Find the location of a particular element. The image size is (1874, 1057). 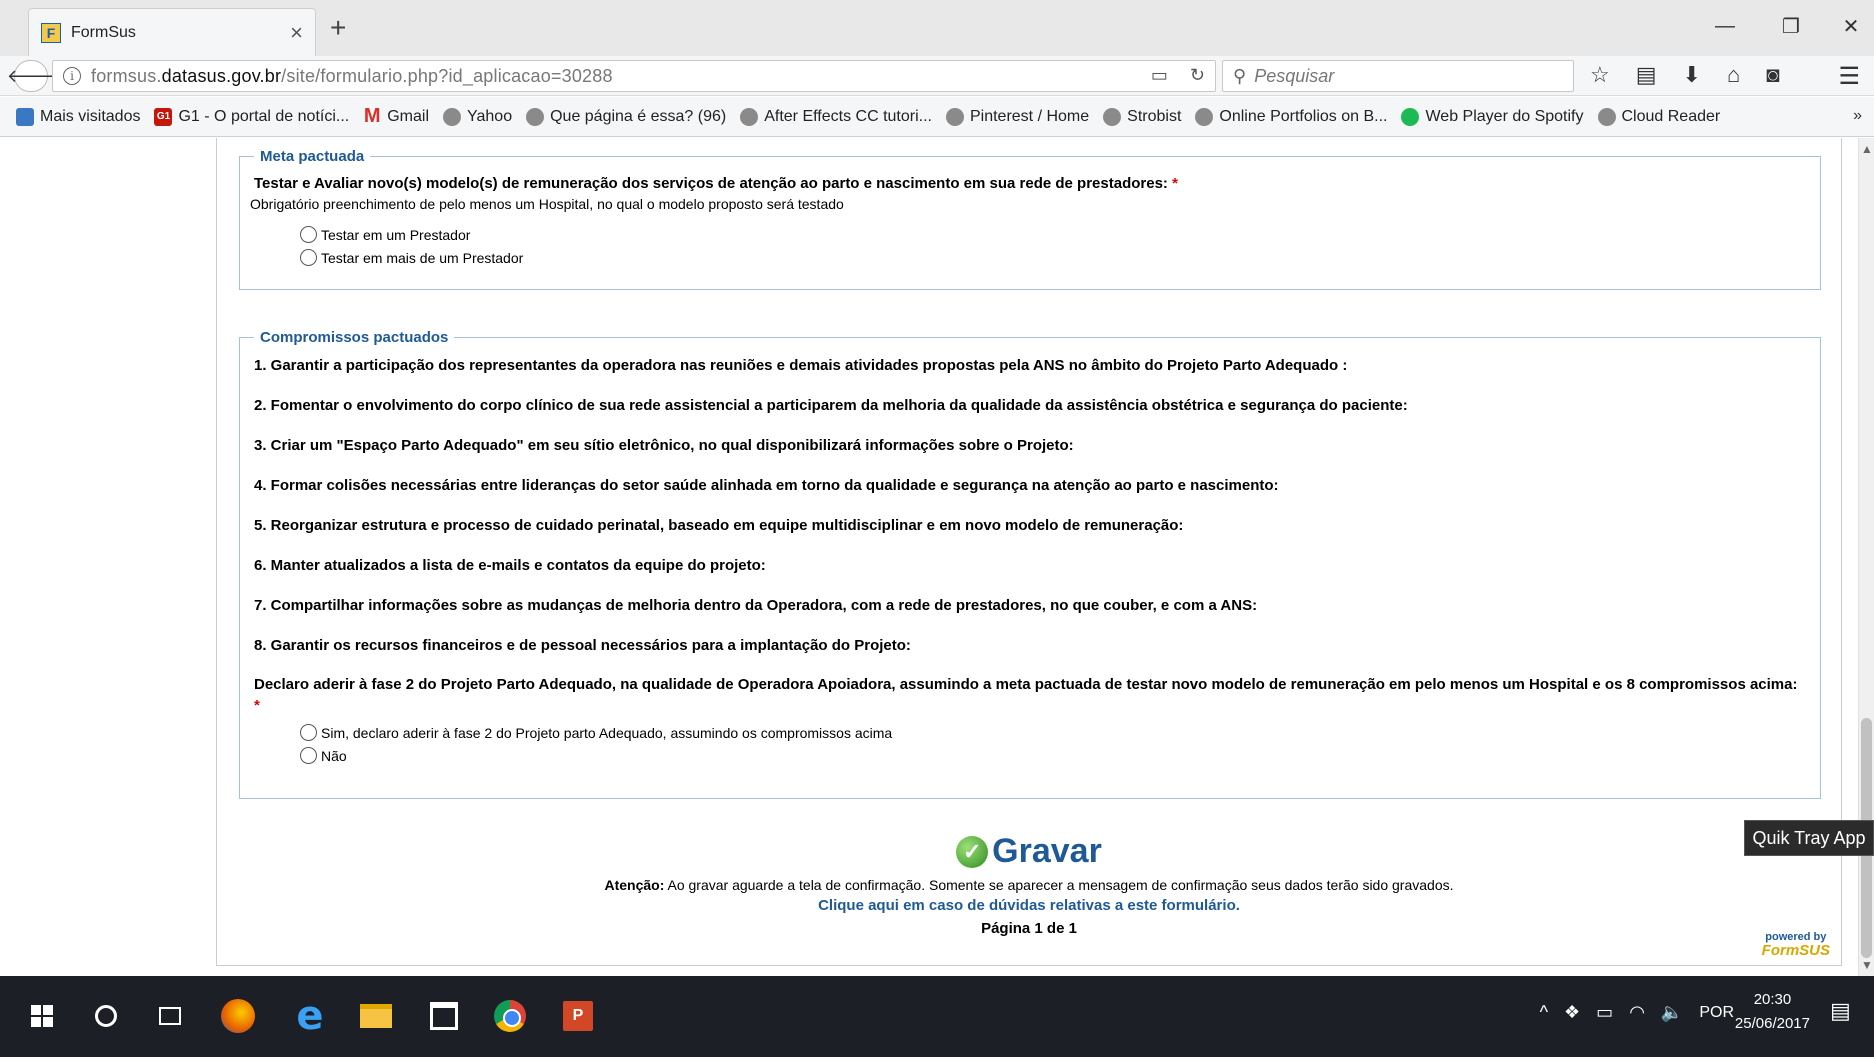

clock-date: 25/06/2017 is located at coordinates (1772, 1023).